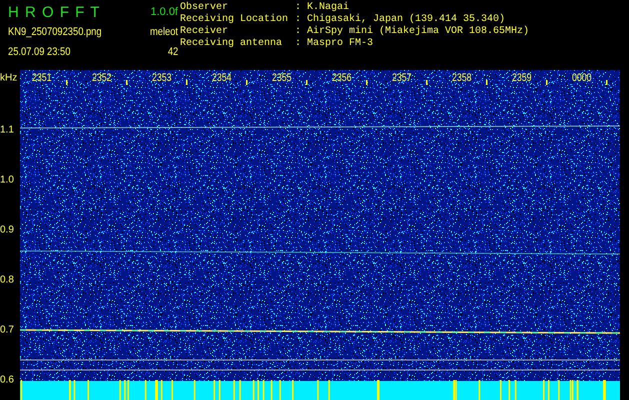 The image size is (629, 400). Describe the element at coordinates (9, 78) in the screenshot. I see `unit-label: kHz` at that location.